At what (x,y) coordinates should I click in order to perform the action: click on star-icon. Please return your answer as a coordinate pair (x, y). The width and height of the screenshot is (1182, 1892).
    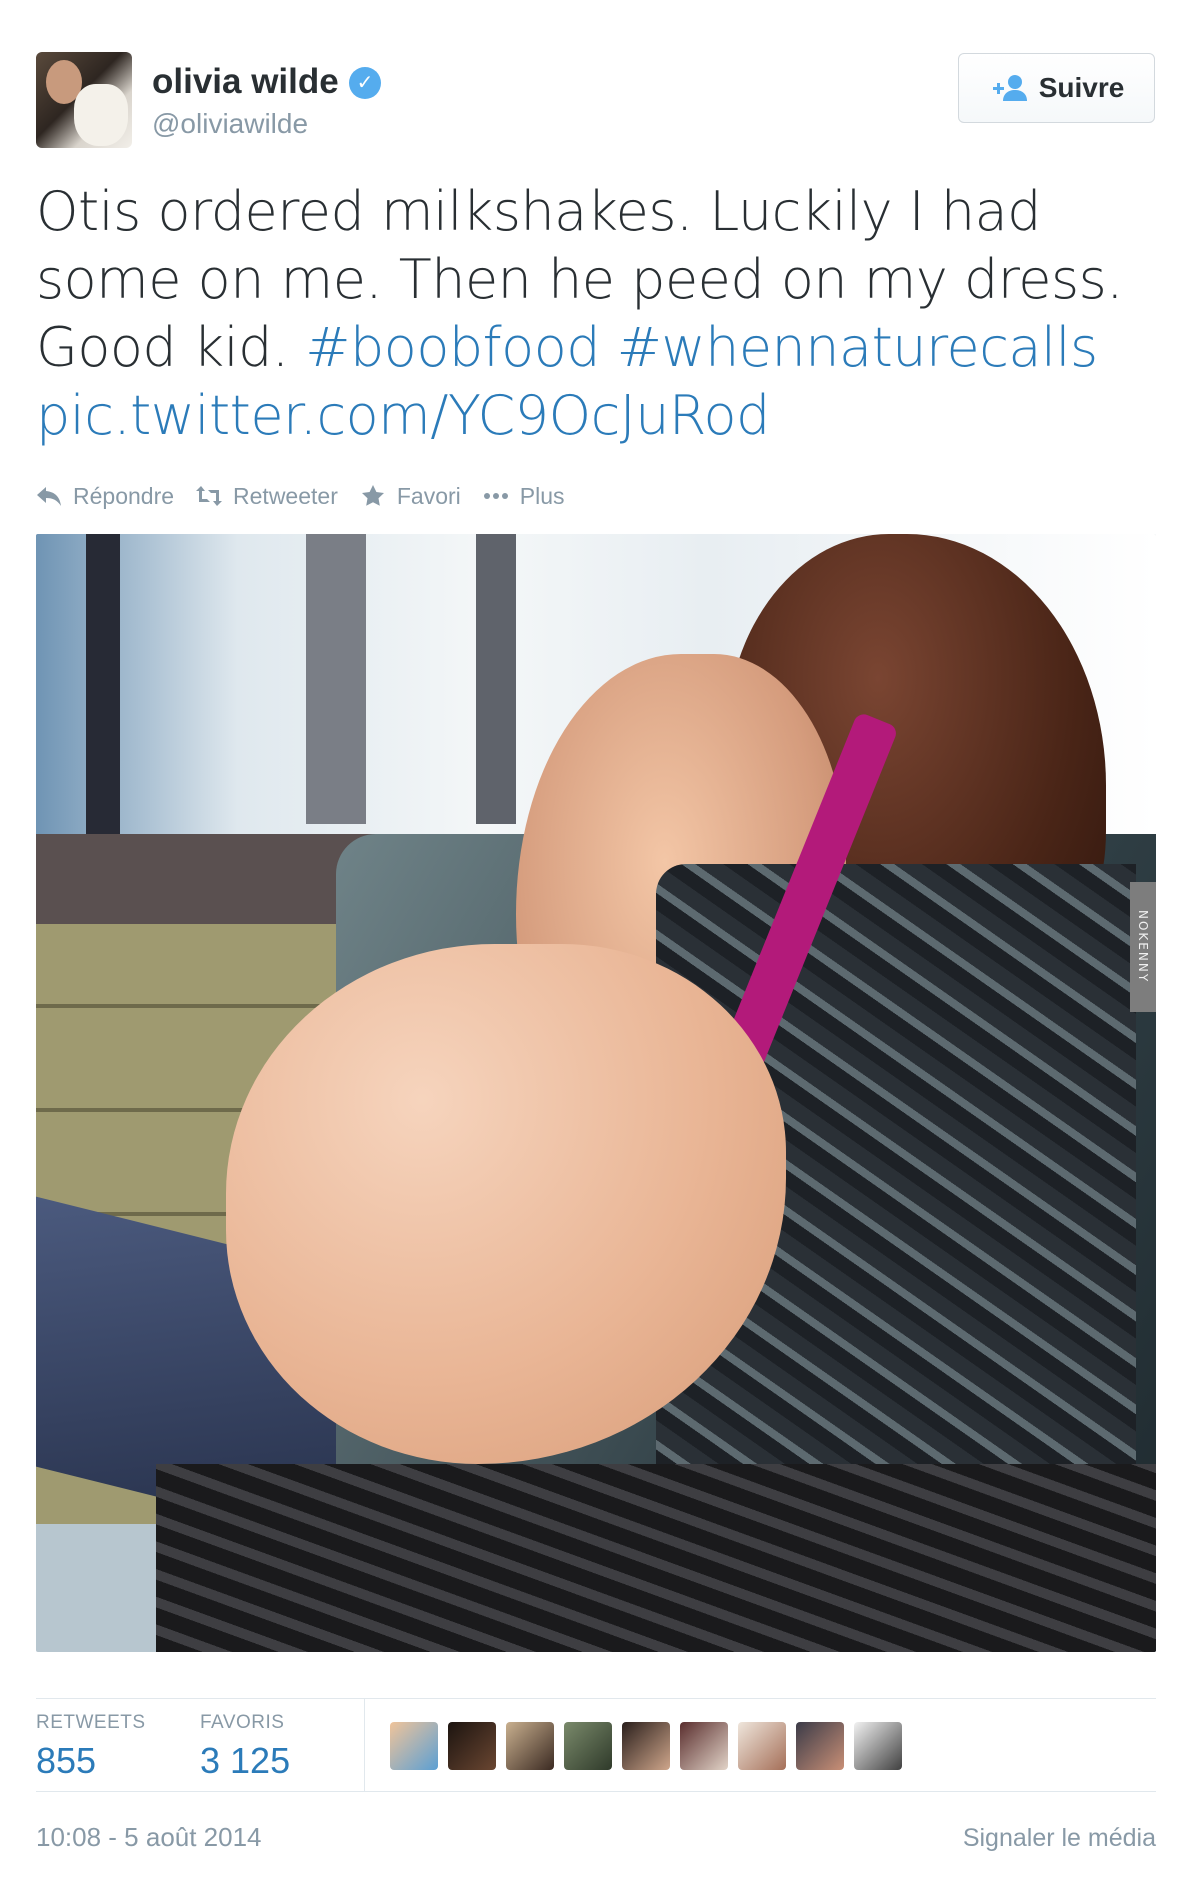
    Looking at the image, I should click on (372, 495).